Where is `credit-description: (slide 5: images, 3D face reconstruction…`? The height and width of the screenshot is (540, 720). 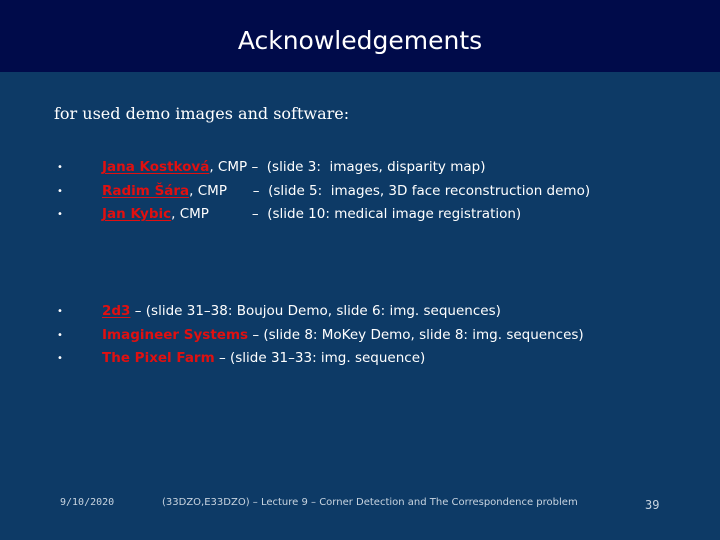
credit-description: (slide 5: images, 3D face reconstruction… is located at coordinates (429, 190).